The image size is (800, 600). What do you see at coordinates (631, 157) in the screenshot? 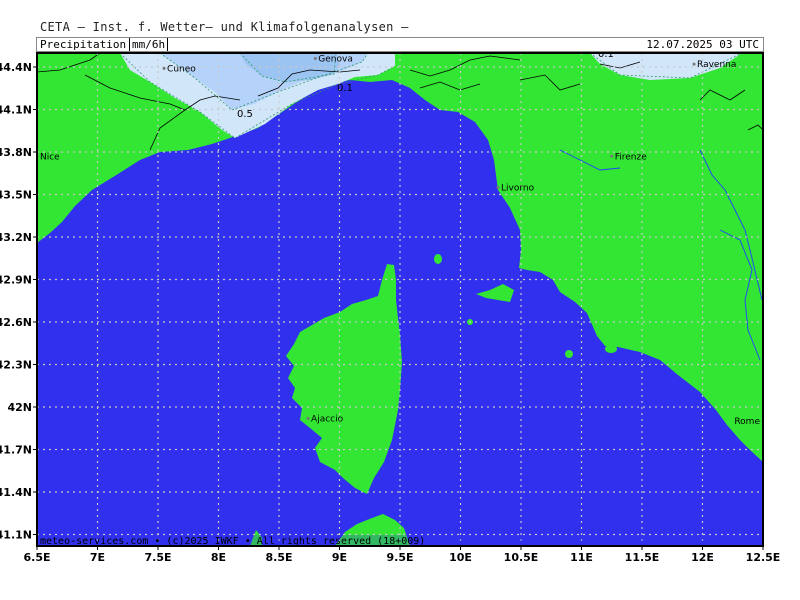
I see `city-label: Firenze` at bounding box center [631, 157].